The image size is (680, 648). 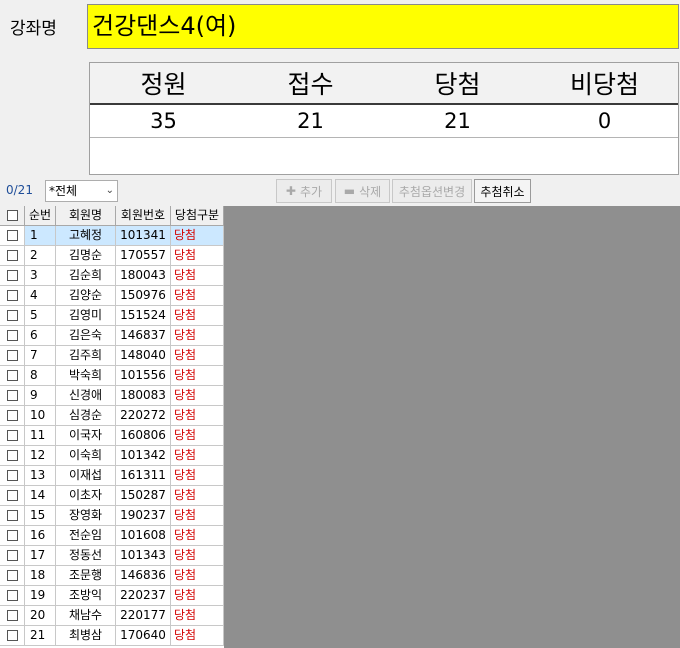 What do you see at coordinates (40, 376) in the screenshot?
I see `row-no: 8` at bounding box center [40, 376].